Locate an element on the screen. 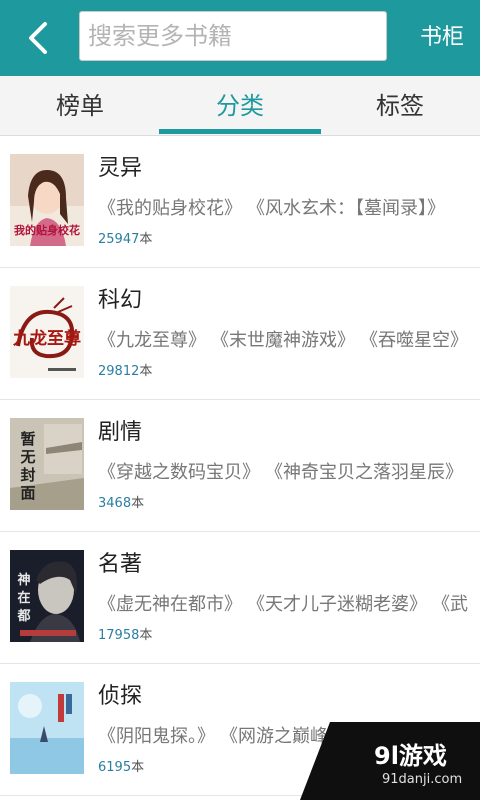  book-cover: 暂 无 封 面 is located at coordinates (47, 464).